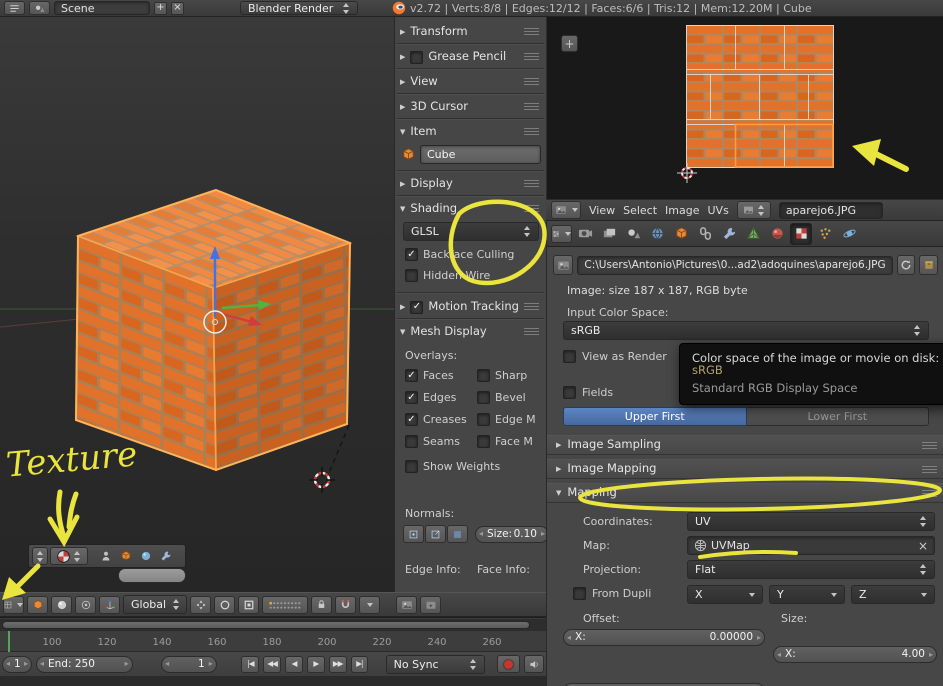 The width and height of the screenshot is (943, 686). What do you see at coordinates (923, 546) in the screenshot?
I see `clear-map-button` at bounding box center [923, 546].